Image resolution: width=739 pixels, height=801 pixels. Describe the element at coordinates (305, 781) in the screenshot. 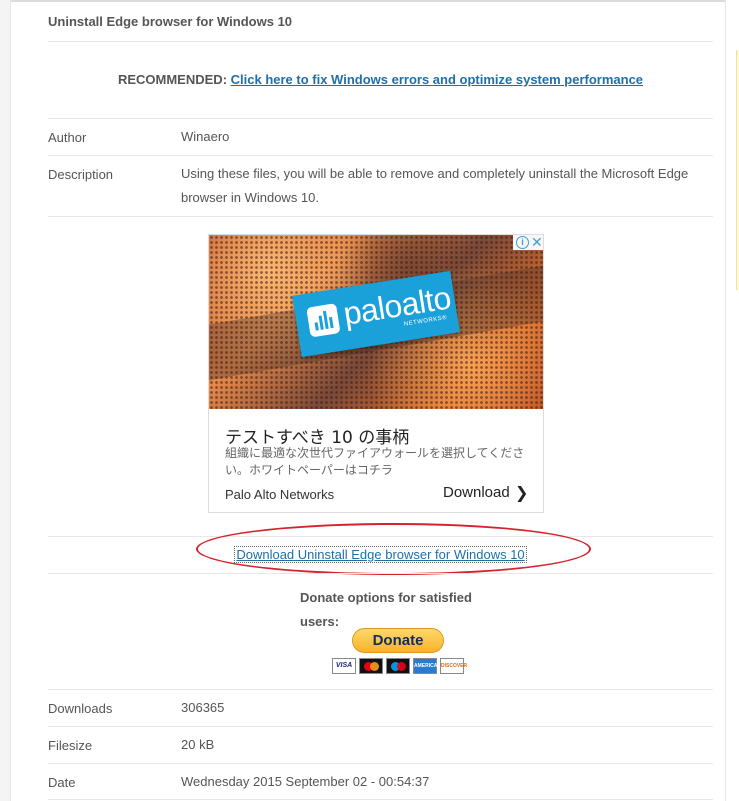

I see `date-value: Wednesday 2015 September 02 - 00:54:37` at that location.